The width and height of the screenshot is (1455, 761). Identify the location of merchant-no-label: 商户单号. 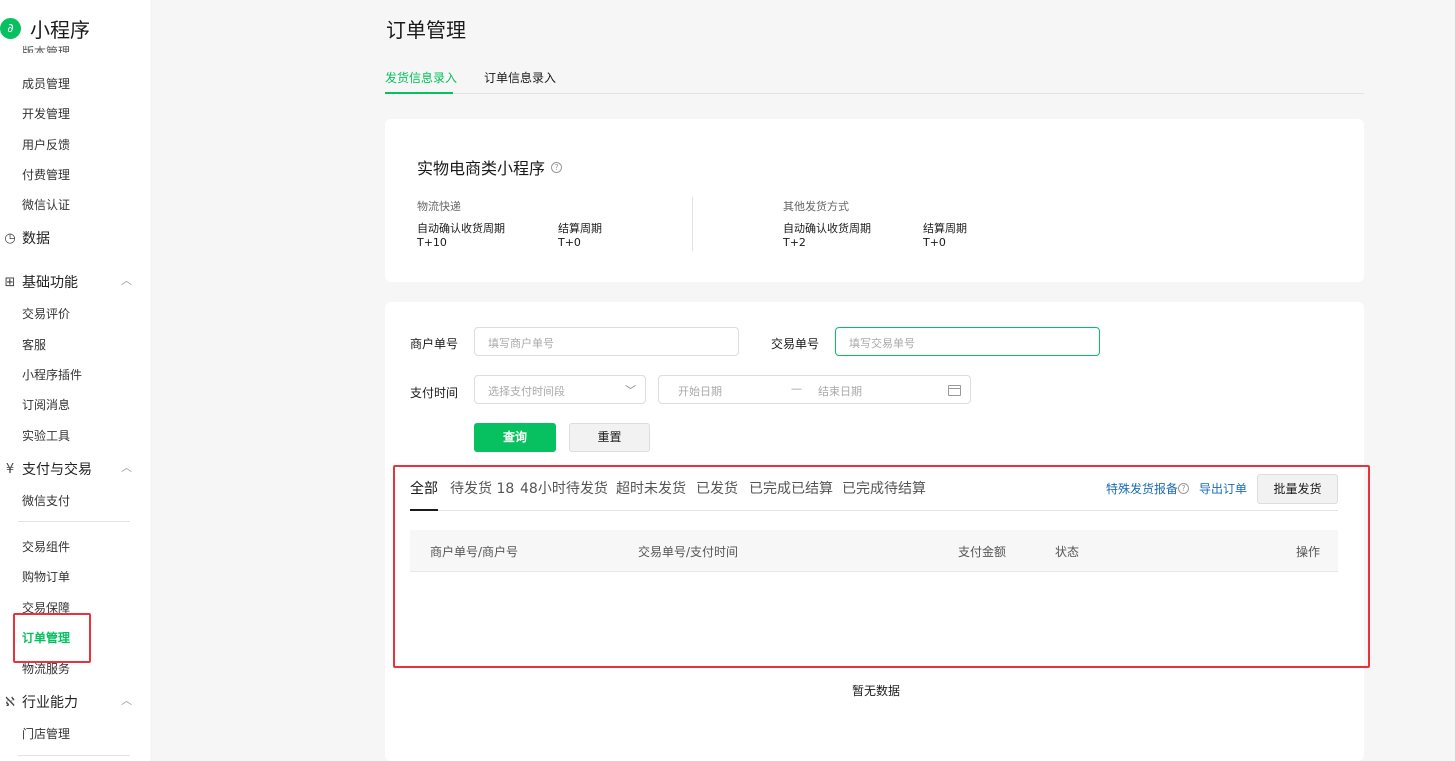
(434, 344).